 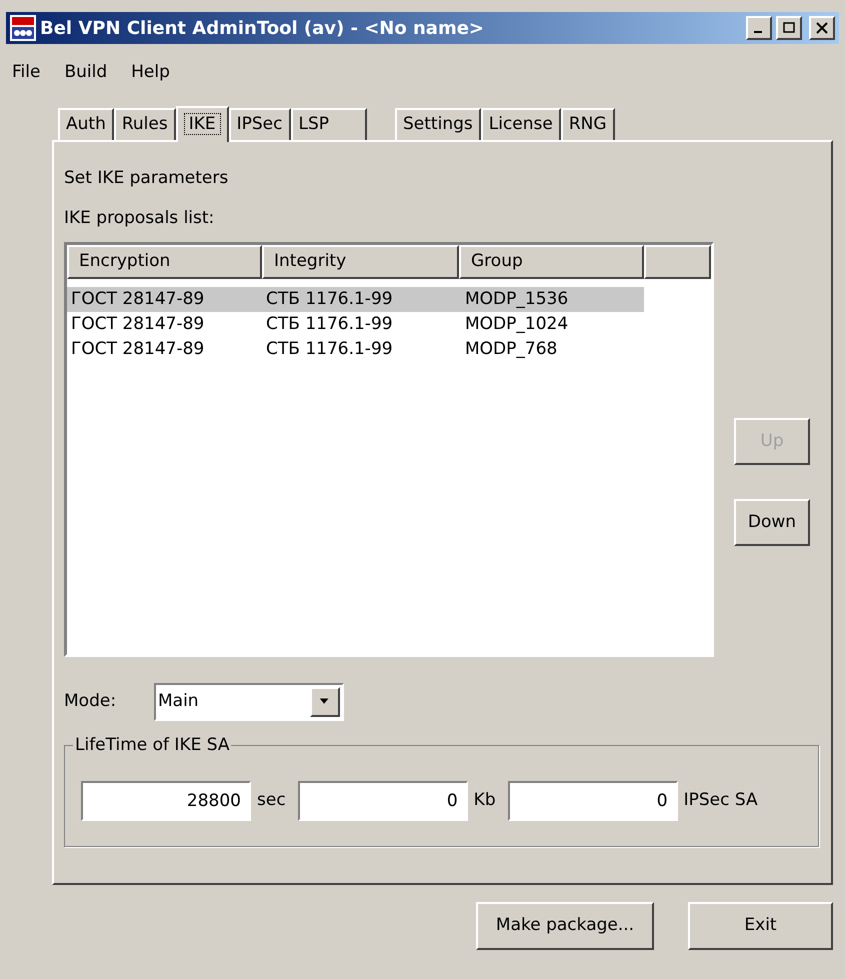 What do you see at coordinates (271, 800) in the screenshot?
I see `unit-label: sec` at bounding box center [271, 800].